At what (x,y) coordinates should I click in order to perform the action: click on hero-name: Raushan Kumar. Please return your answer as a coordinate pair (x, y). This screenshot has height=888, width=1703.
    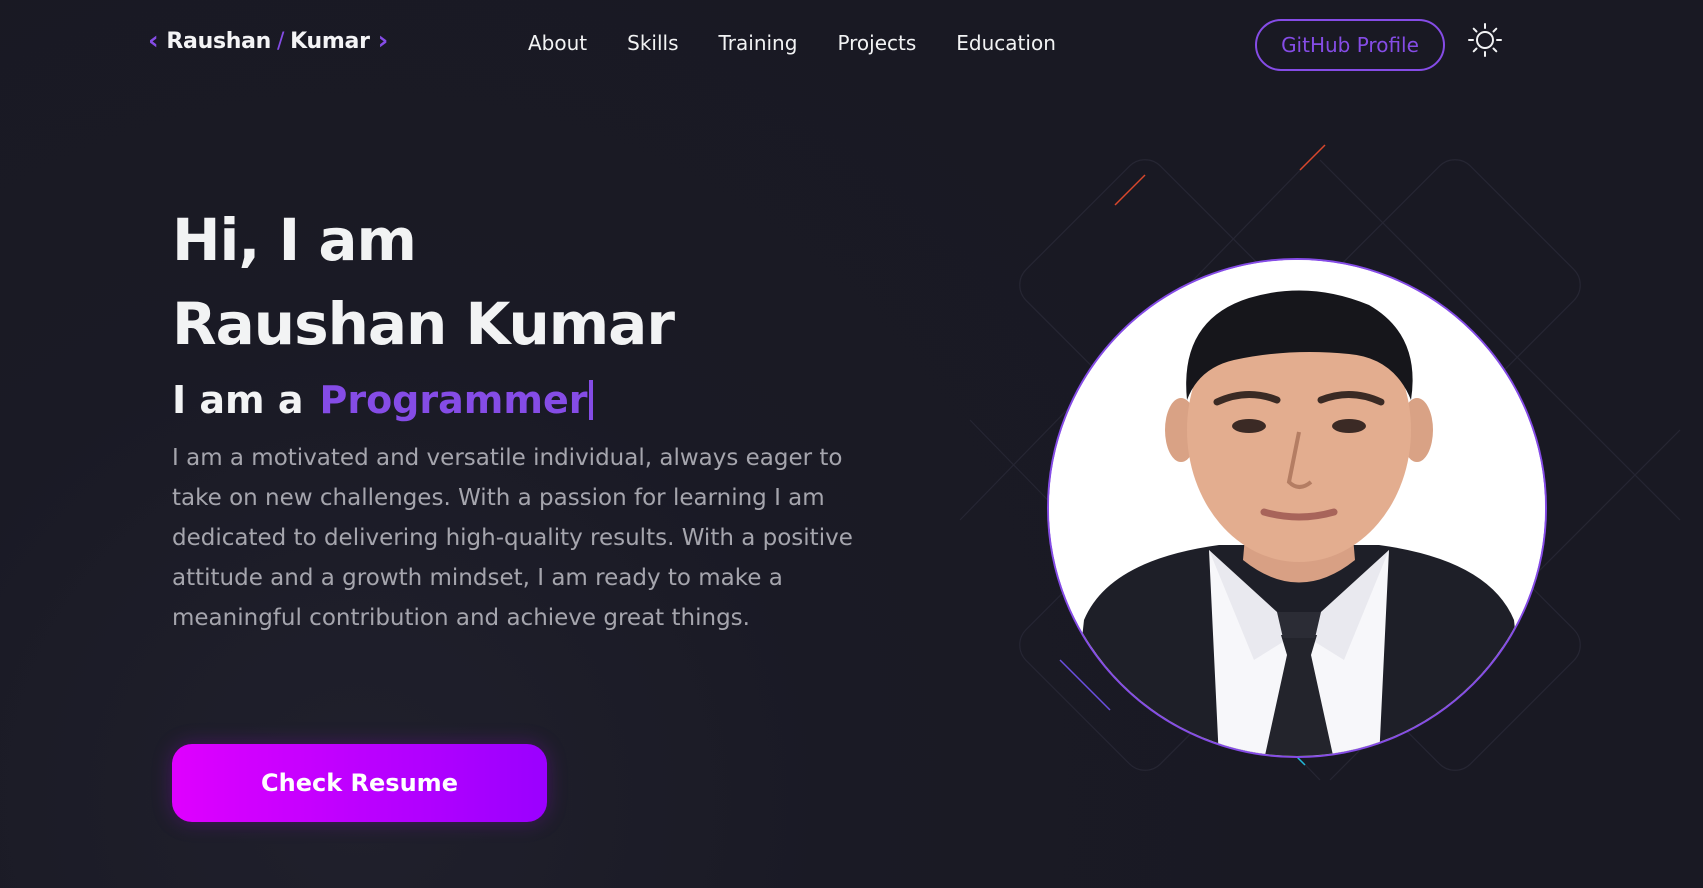
    Looking at the image, I should click on (423, 324).